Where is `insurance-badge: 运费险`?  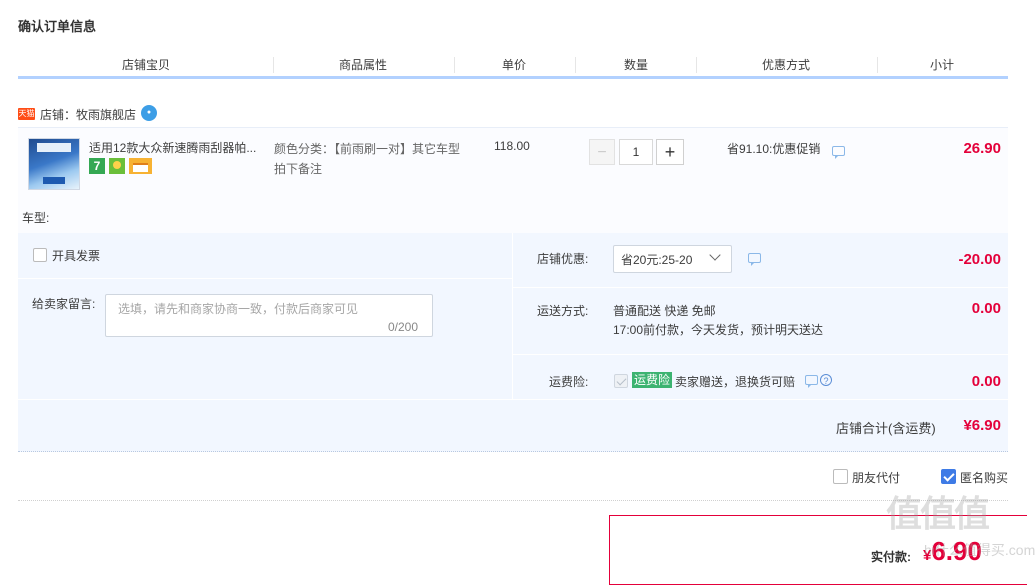
insurance-badge: 运费险 is located at coordinates (652, 380).